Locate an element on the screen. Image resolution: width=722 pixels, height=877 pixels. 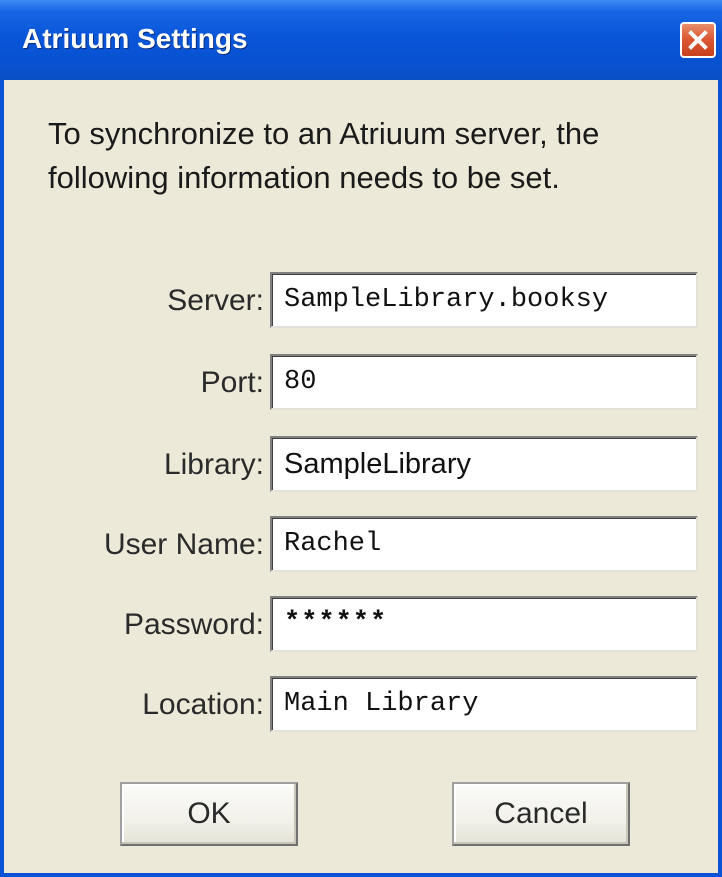
server-row: Server: SampleLibrary.booksy is located at coordinates (363, 300).